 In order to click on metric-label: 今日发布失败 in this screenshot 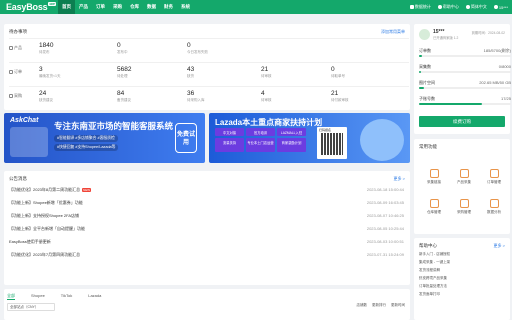, I will do `click(197, 52)`.